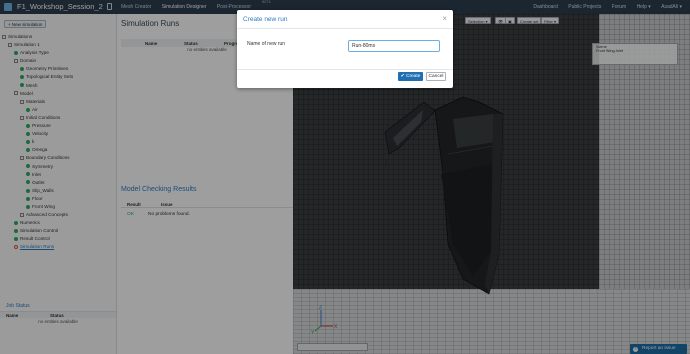  Describe the element at coordinates (266, 44) in the screenshot. I see `run-name-label: Name of new run` at that location.